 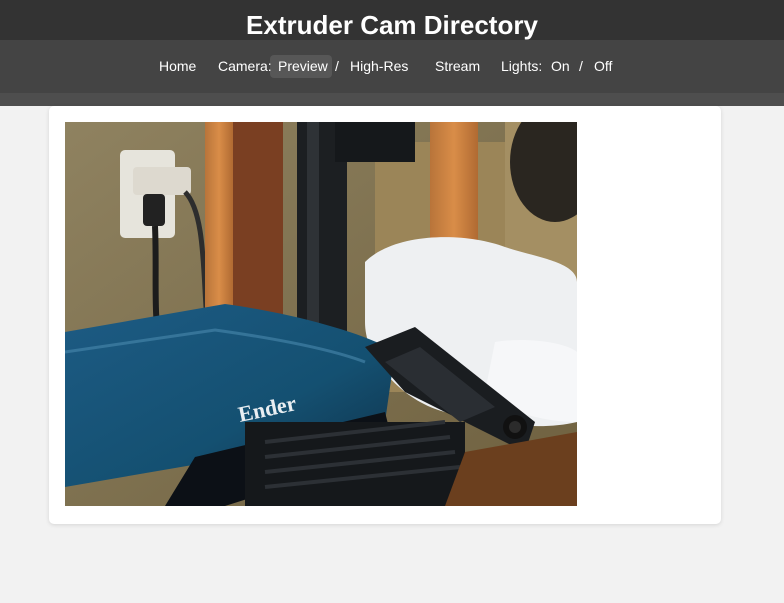 I want to click on camera-highres-link: High-Res, so click(x=379, y=66).